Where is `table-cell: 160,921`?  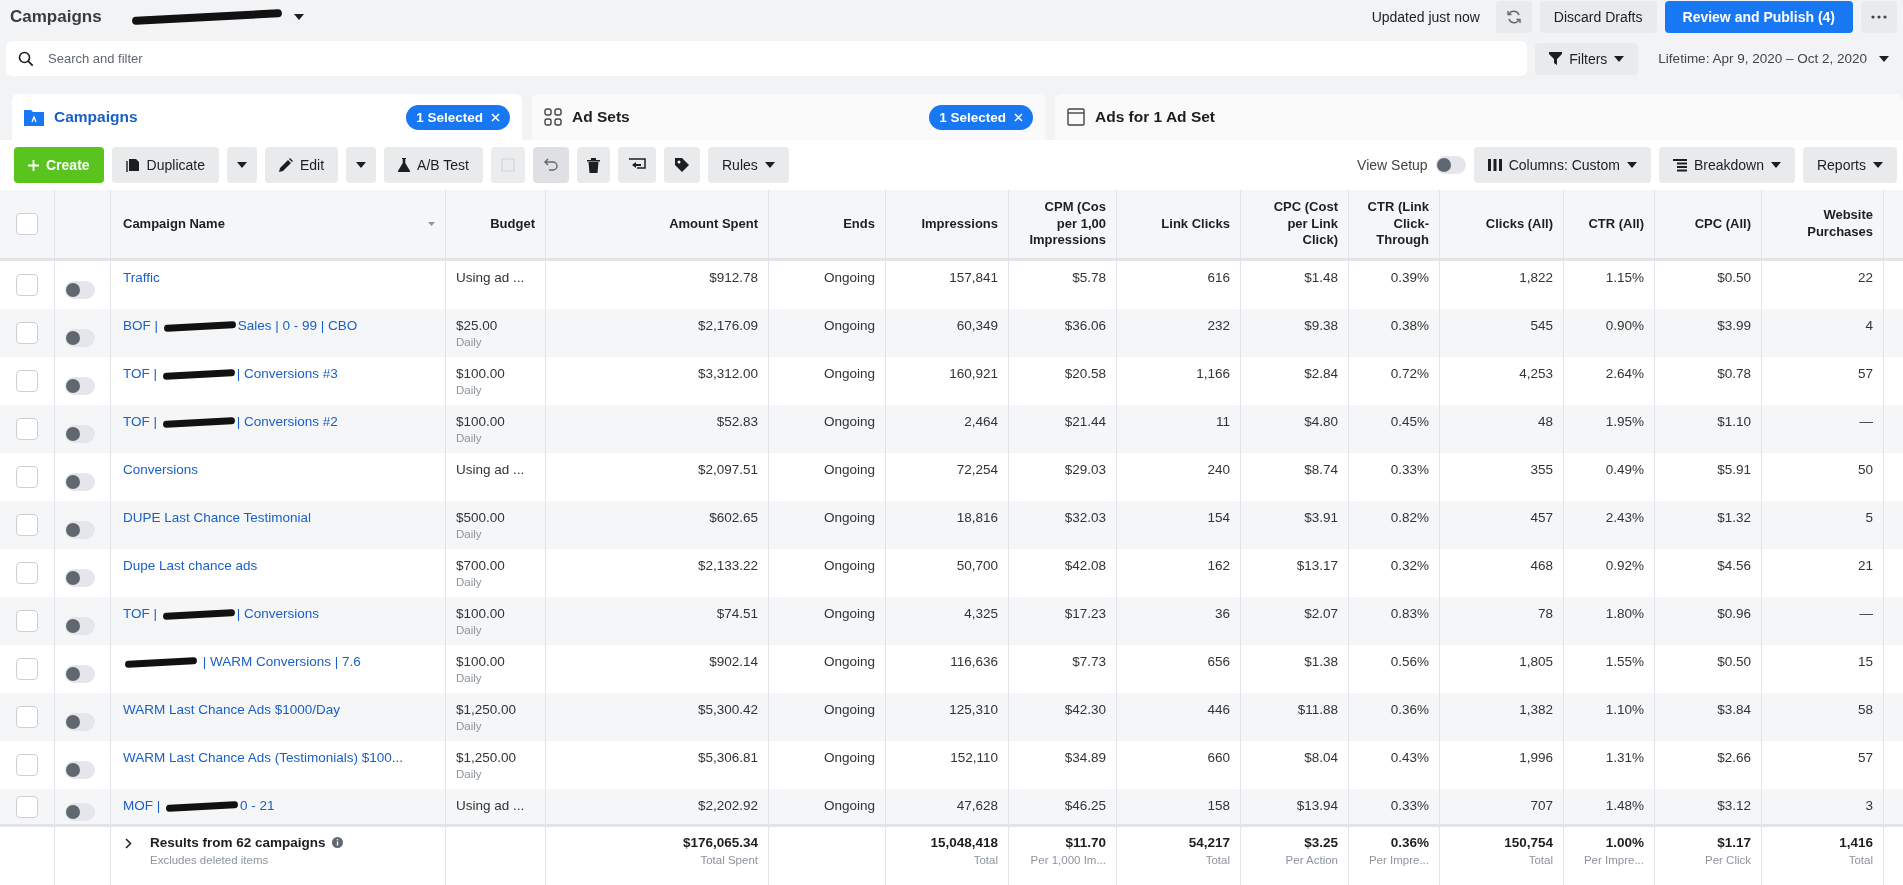
table-cell: 160,921 is located at coordinates (973, 373).